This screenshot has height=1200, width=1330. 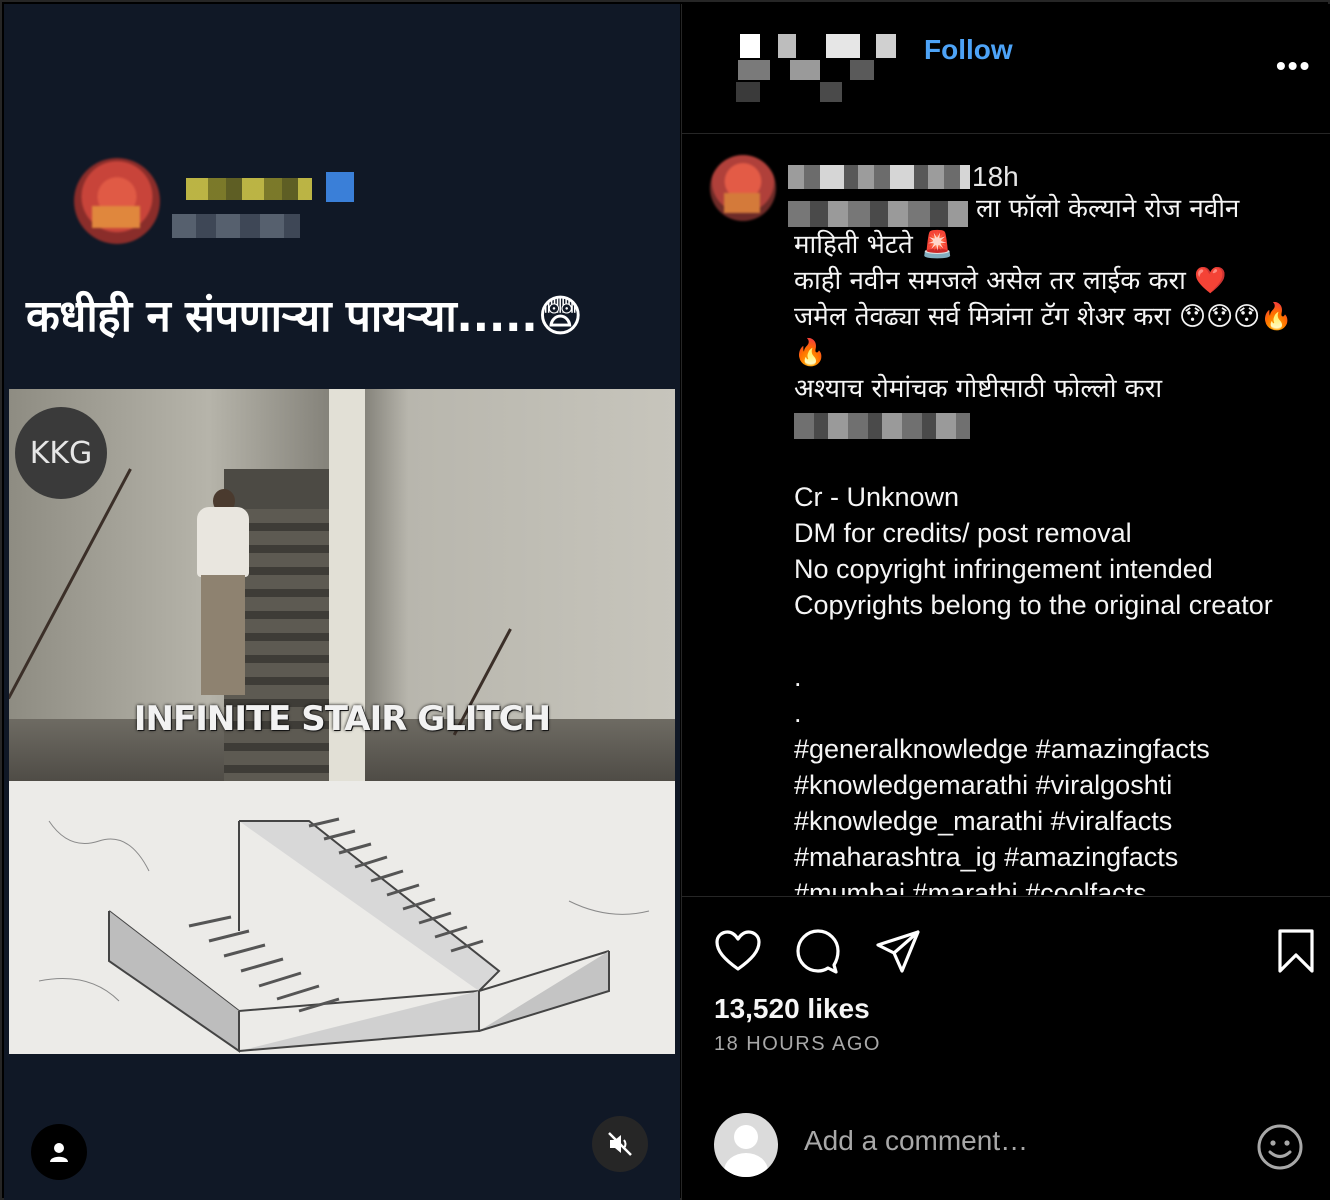 What do you see at coordinates (220, 599) in the screenshot?
I see `person-climbing` at bounding box center [220, 599].